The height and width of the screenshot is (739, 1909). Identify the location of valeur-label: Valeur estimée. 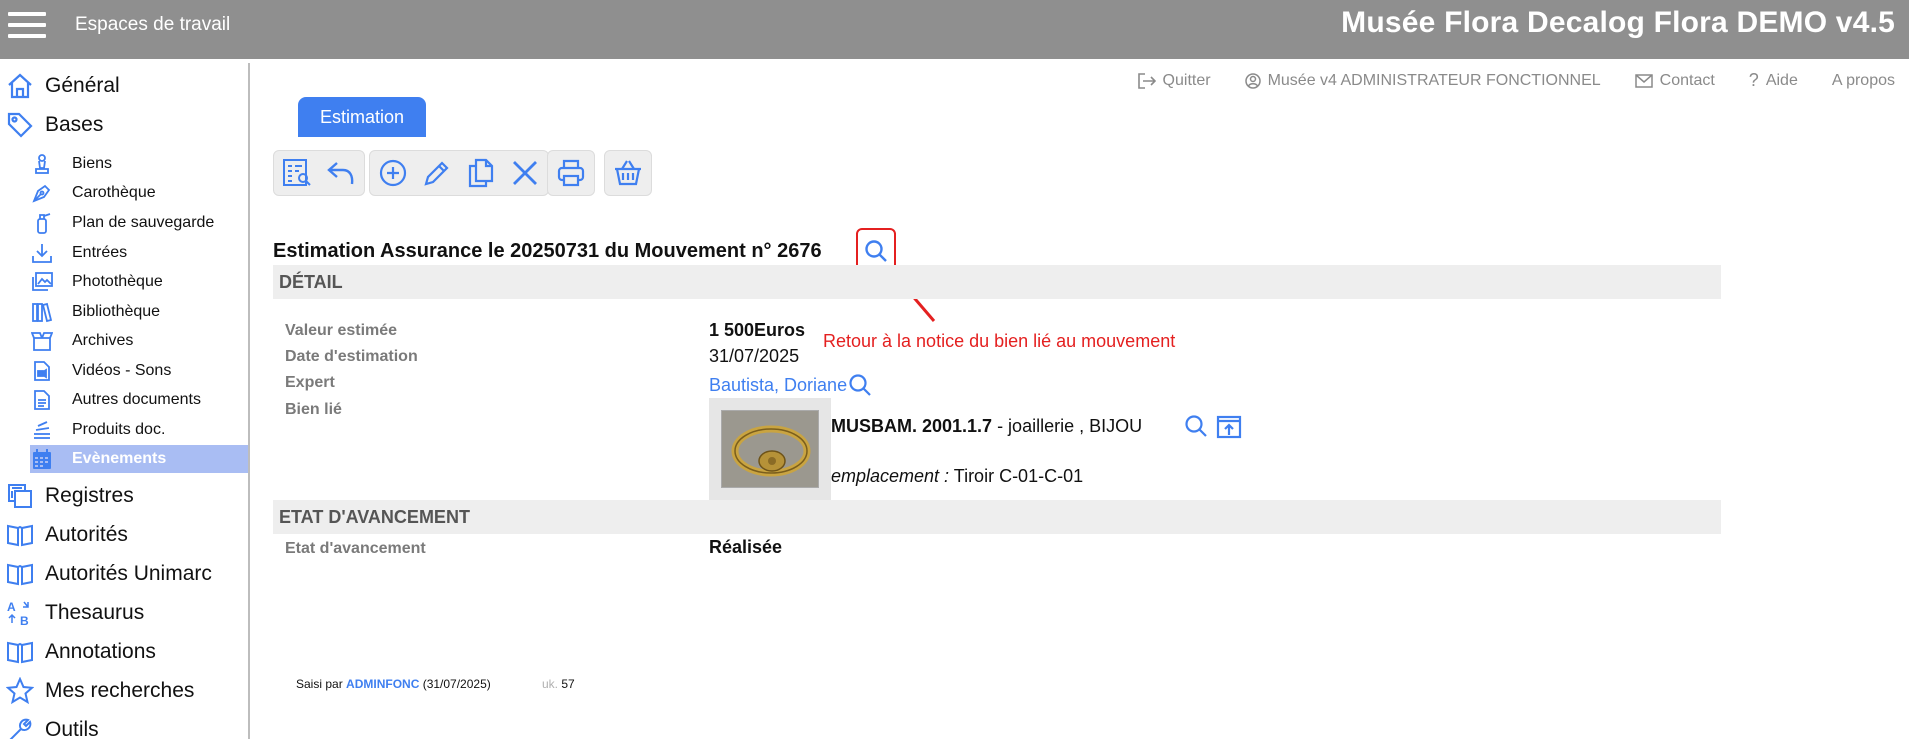
(341, 330).